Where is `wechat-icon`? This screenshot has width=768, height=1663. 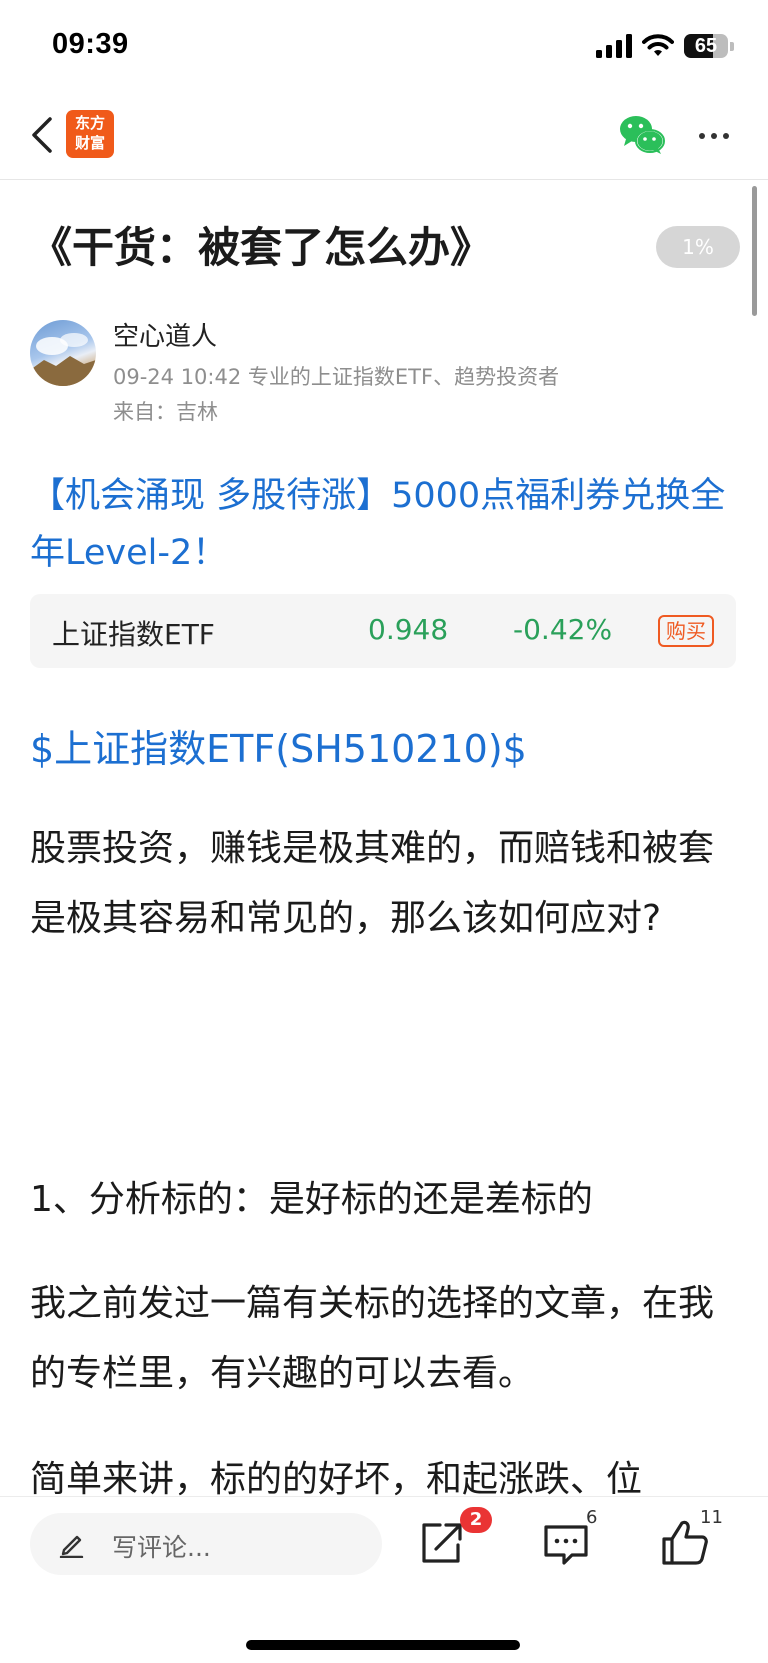 wechat-icon is located at coordinates (642, 135).